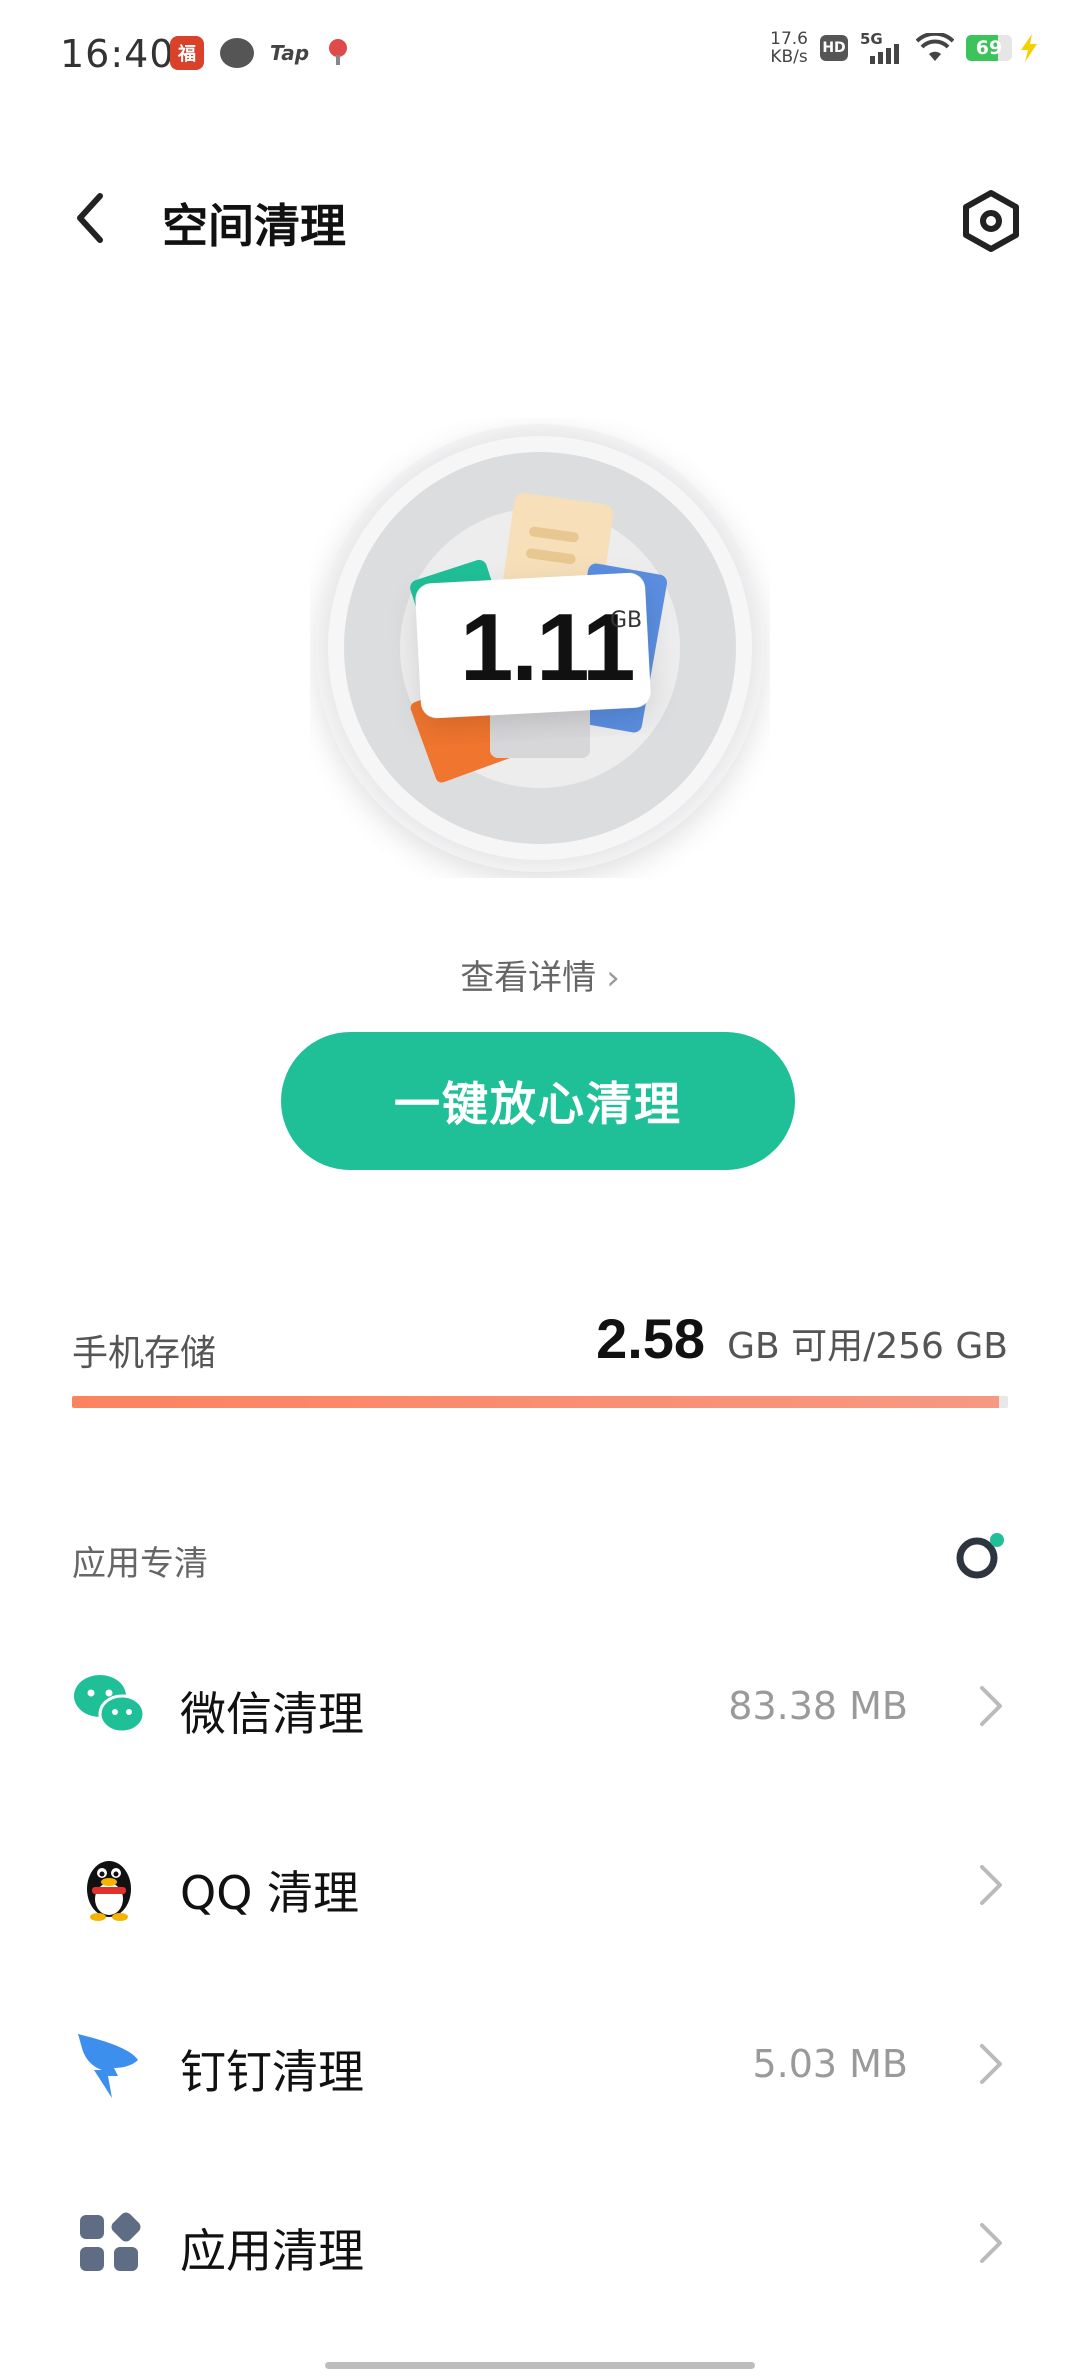 The image size is (1080, 2376). I want to click on apps-grid-icon, so click(109, 2242).